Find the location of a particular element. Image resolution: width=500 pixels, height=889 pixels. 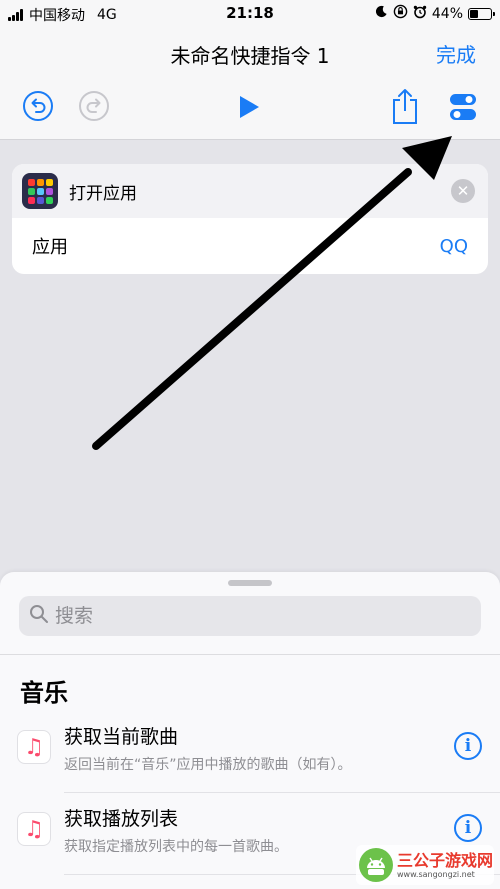

list-item-subtitle: 获取指定播放列表中的每一首歌曲。 is located at coordinates (176, 847).